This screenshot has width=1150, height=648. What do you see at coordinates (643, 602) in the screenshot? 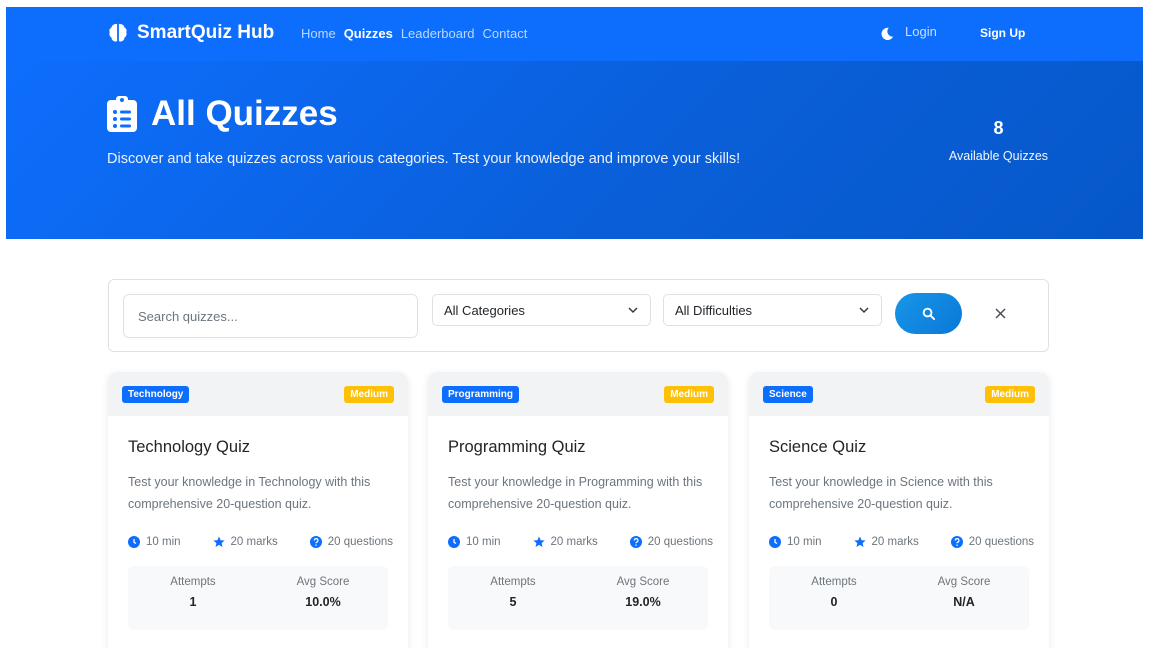
I see `avg-score-value: 19.0%` at bounding box center [643, 602].